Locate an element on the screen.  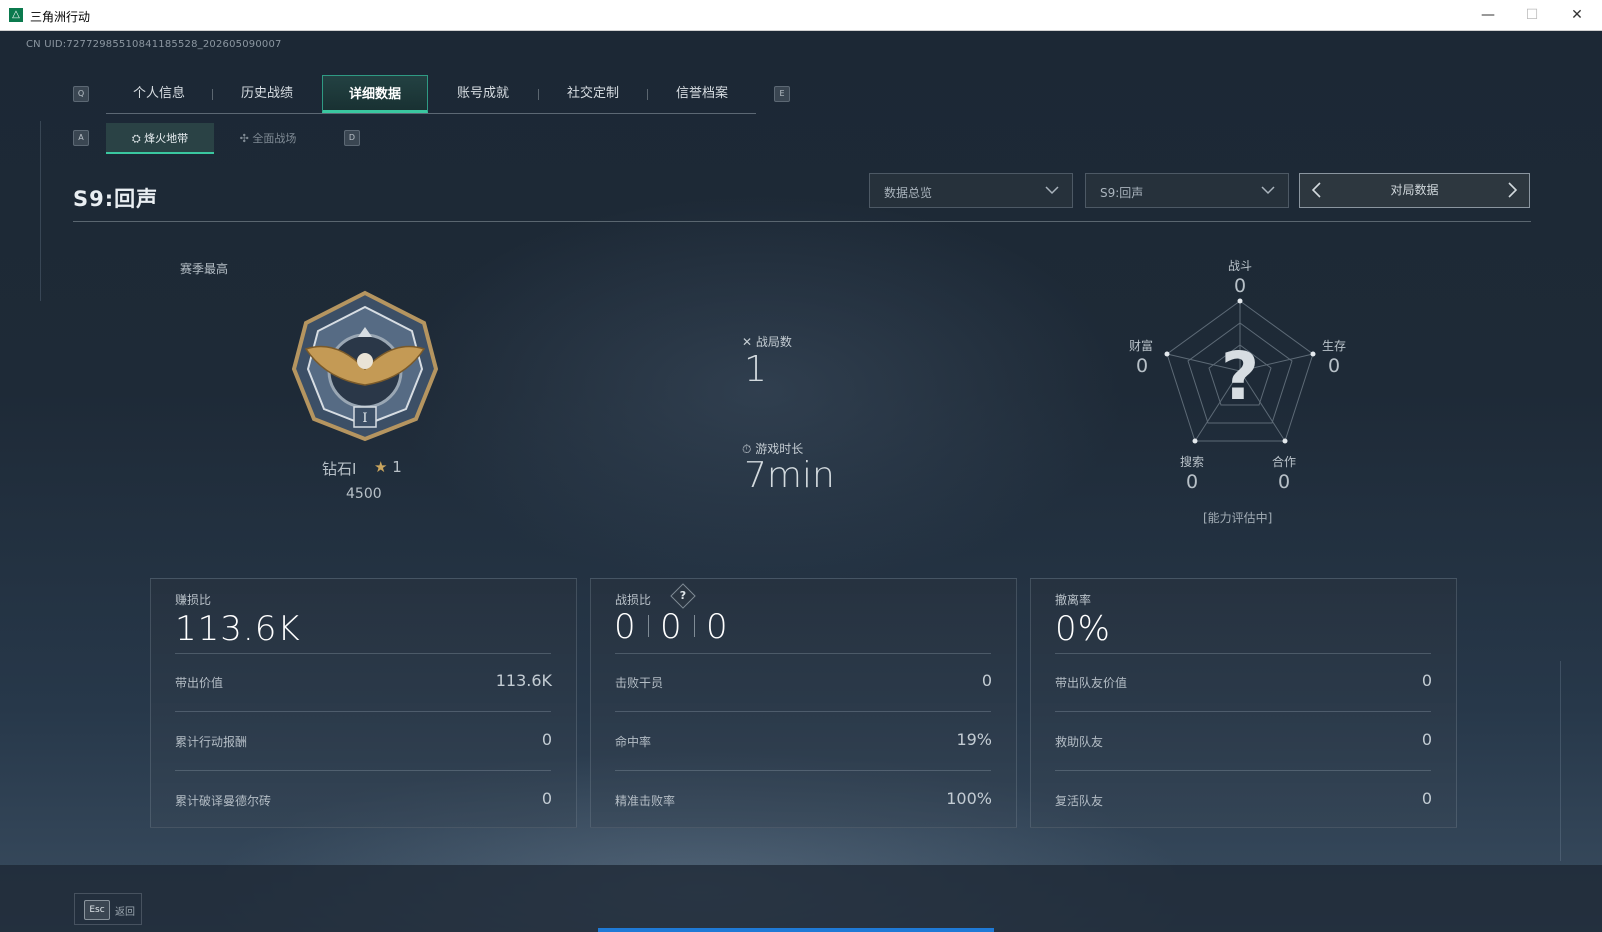
star-count: 1 is located at coordinates (397, 467).